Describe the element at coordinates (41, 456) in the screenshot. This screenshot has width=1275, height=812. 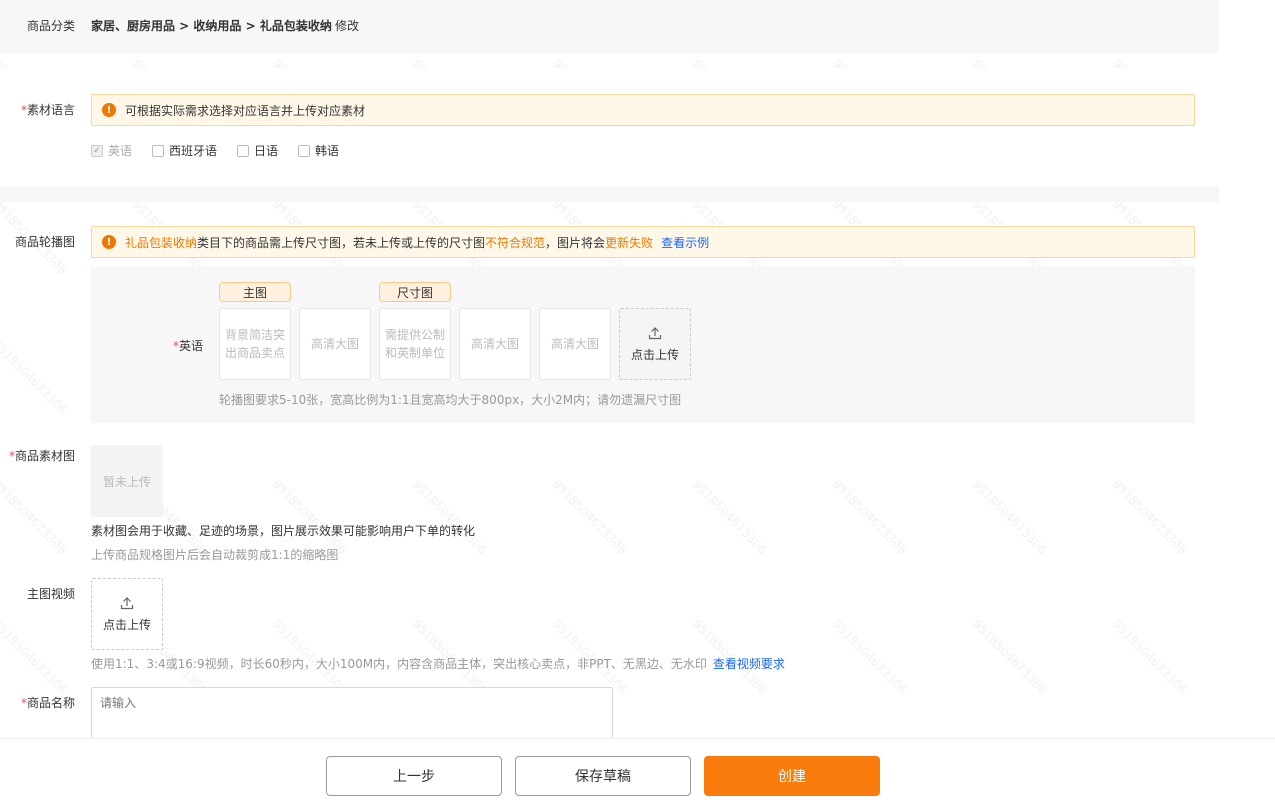
I see `material-image-label: *商品素材图` at that location.